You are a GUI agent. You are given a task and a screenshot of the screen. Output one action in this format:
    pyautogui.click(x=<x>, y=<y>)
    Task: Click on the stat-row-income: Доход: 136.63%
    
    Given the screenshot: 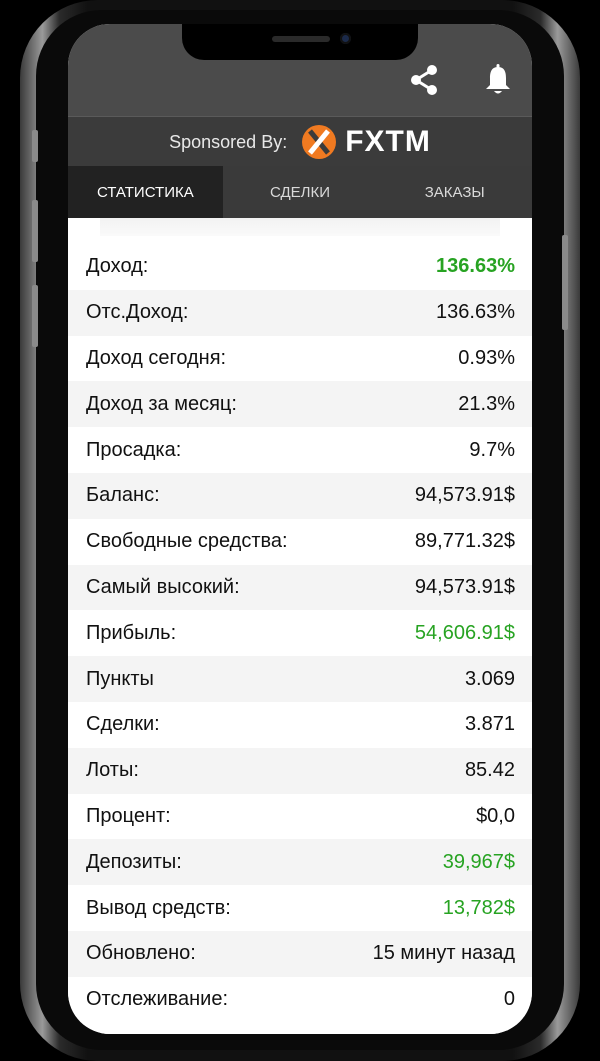 What is the action you would take?
    pyautogui.click(x=300, y=267)
    